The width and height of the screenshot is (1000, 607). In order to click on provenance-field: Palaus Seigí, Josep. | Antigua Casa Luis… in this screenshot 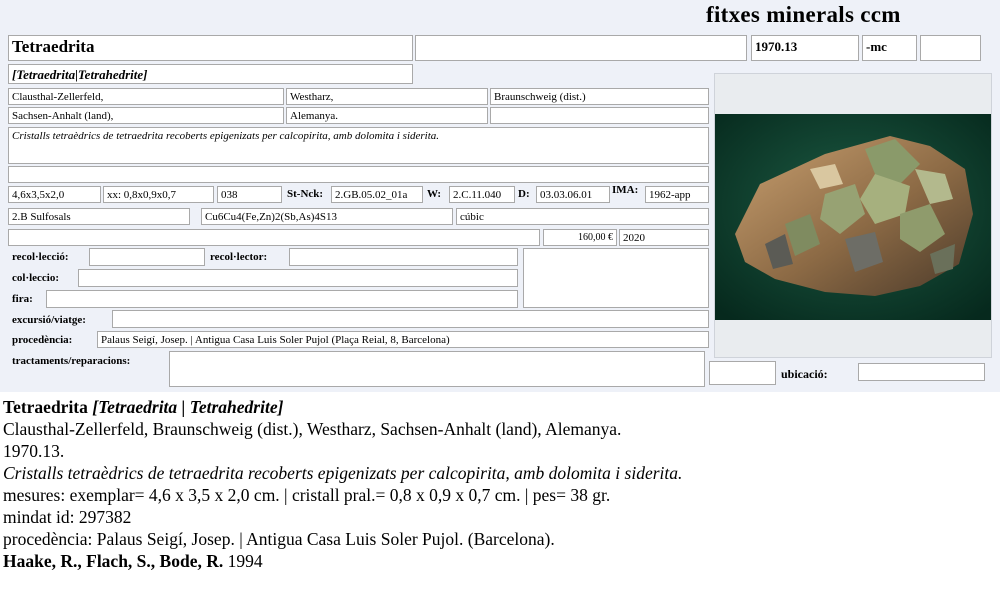, I will do `click(403, 339)`.